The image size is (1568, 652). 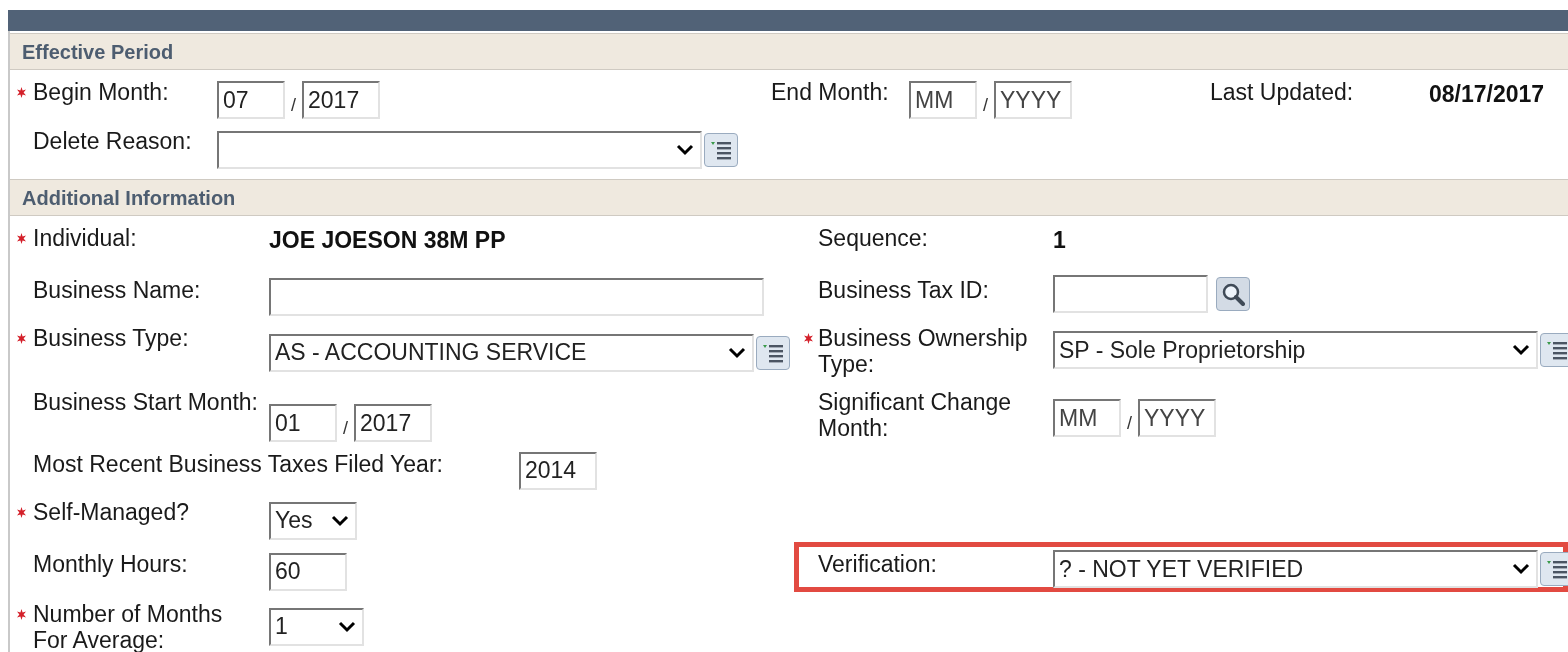 I want to click on field-label: Last Updated:, so click(x=1282, y=92).